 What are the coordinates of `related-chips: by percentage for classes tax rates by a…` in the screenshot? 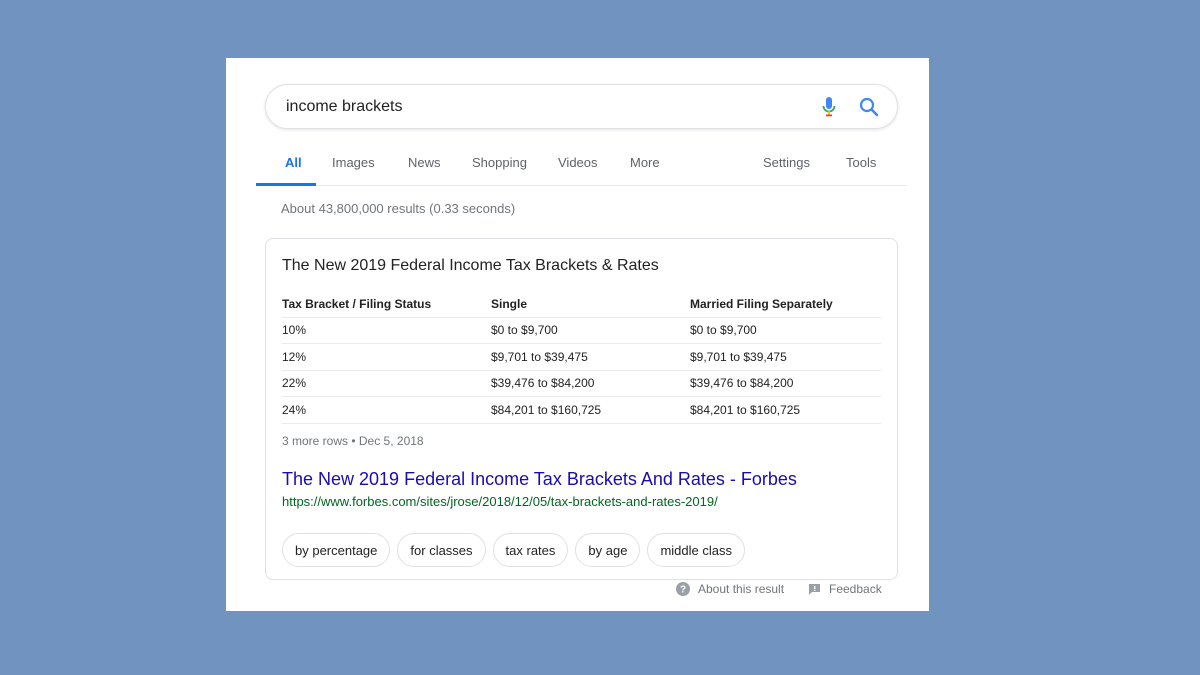 It's located at (513, 550).